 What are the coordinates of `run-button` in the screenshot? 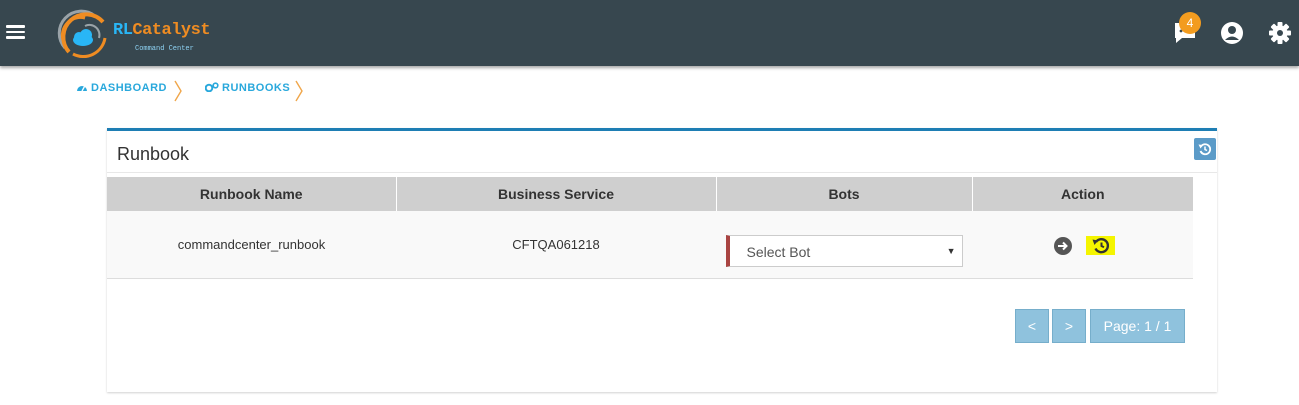 It's located at (1063, 246).